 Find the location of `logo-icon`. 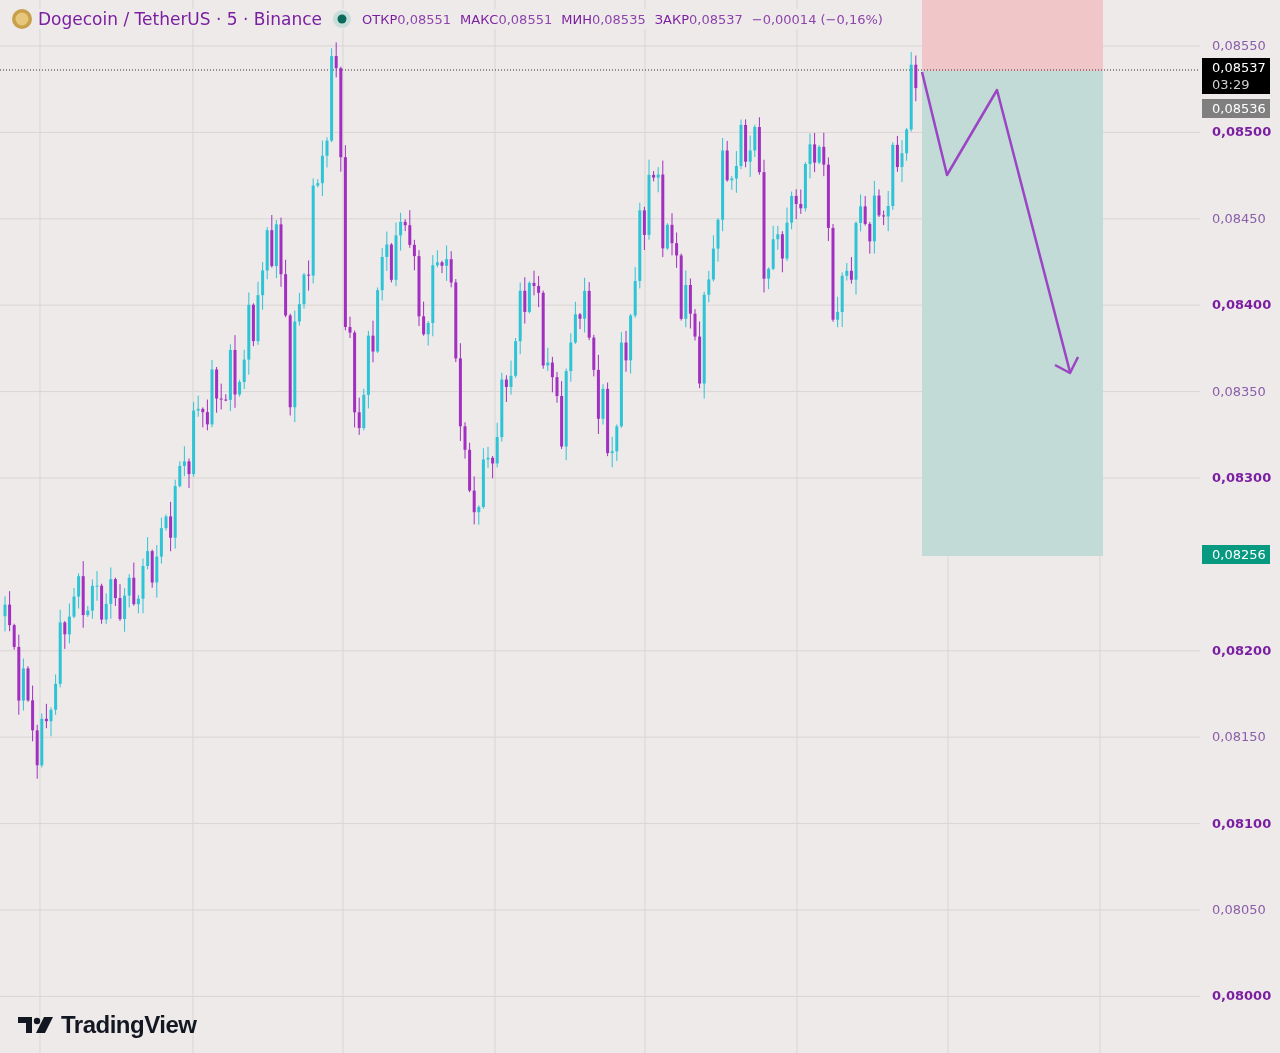

logo-icon is located at coordinates (36, 1025).